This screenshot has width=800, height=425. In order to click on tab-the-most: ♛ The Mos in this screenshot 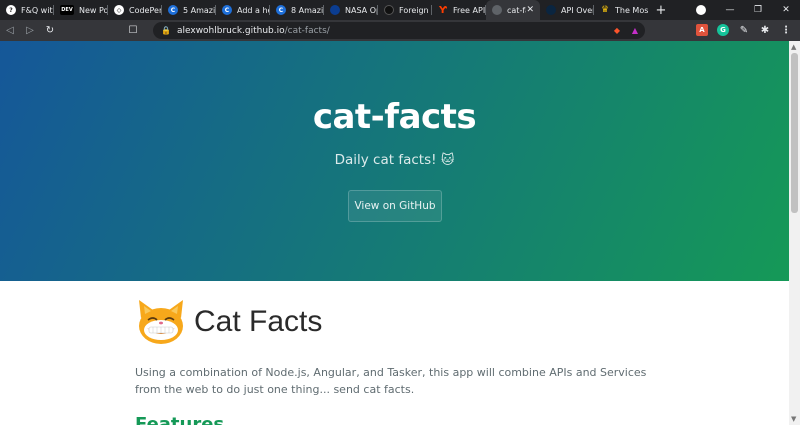, I will do `click(621, 10)`.